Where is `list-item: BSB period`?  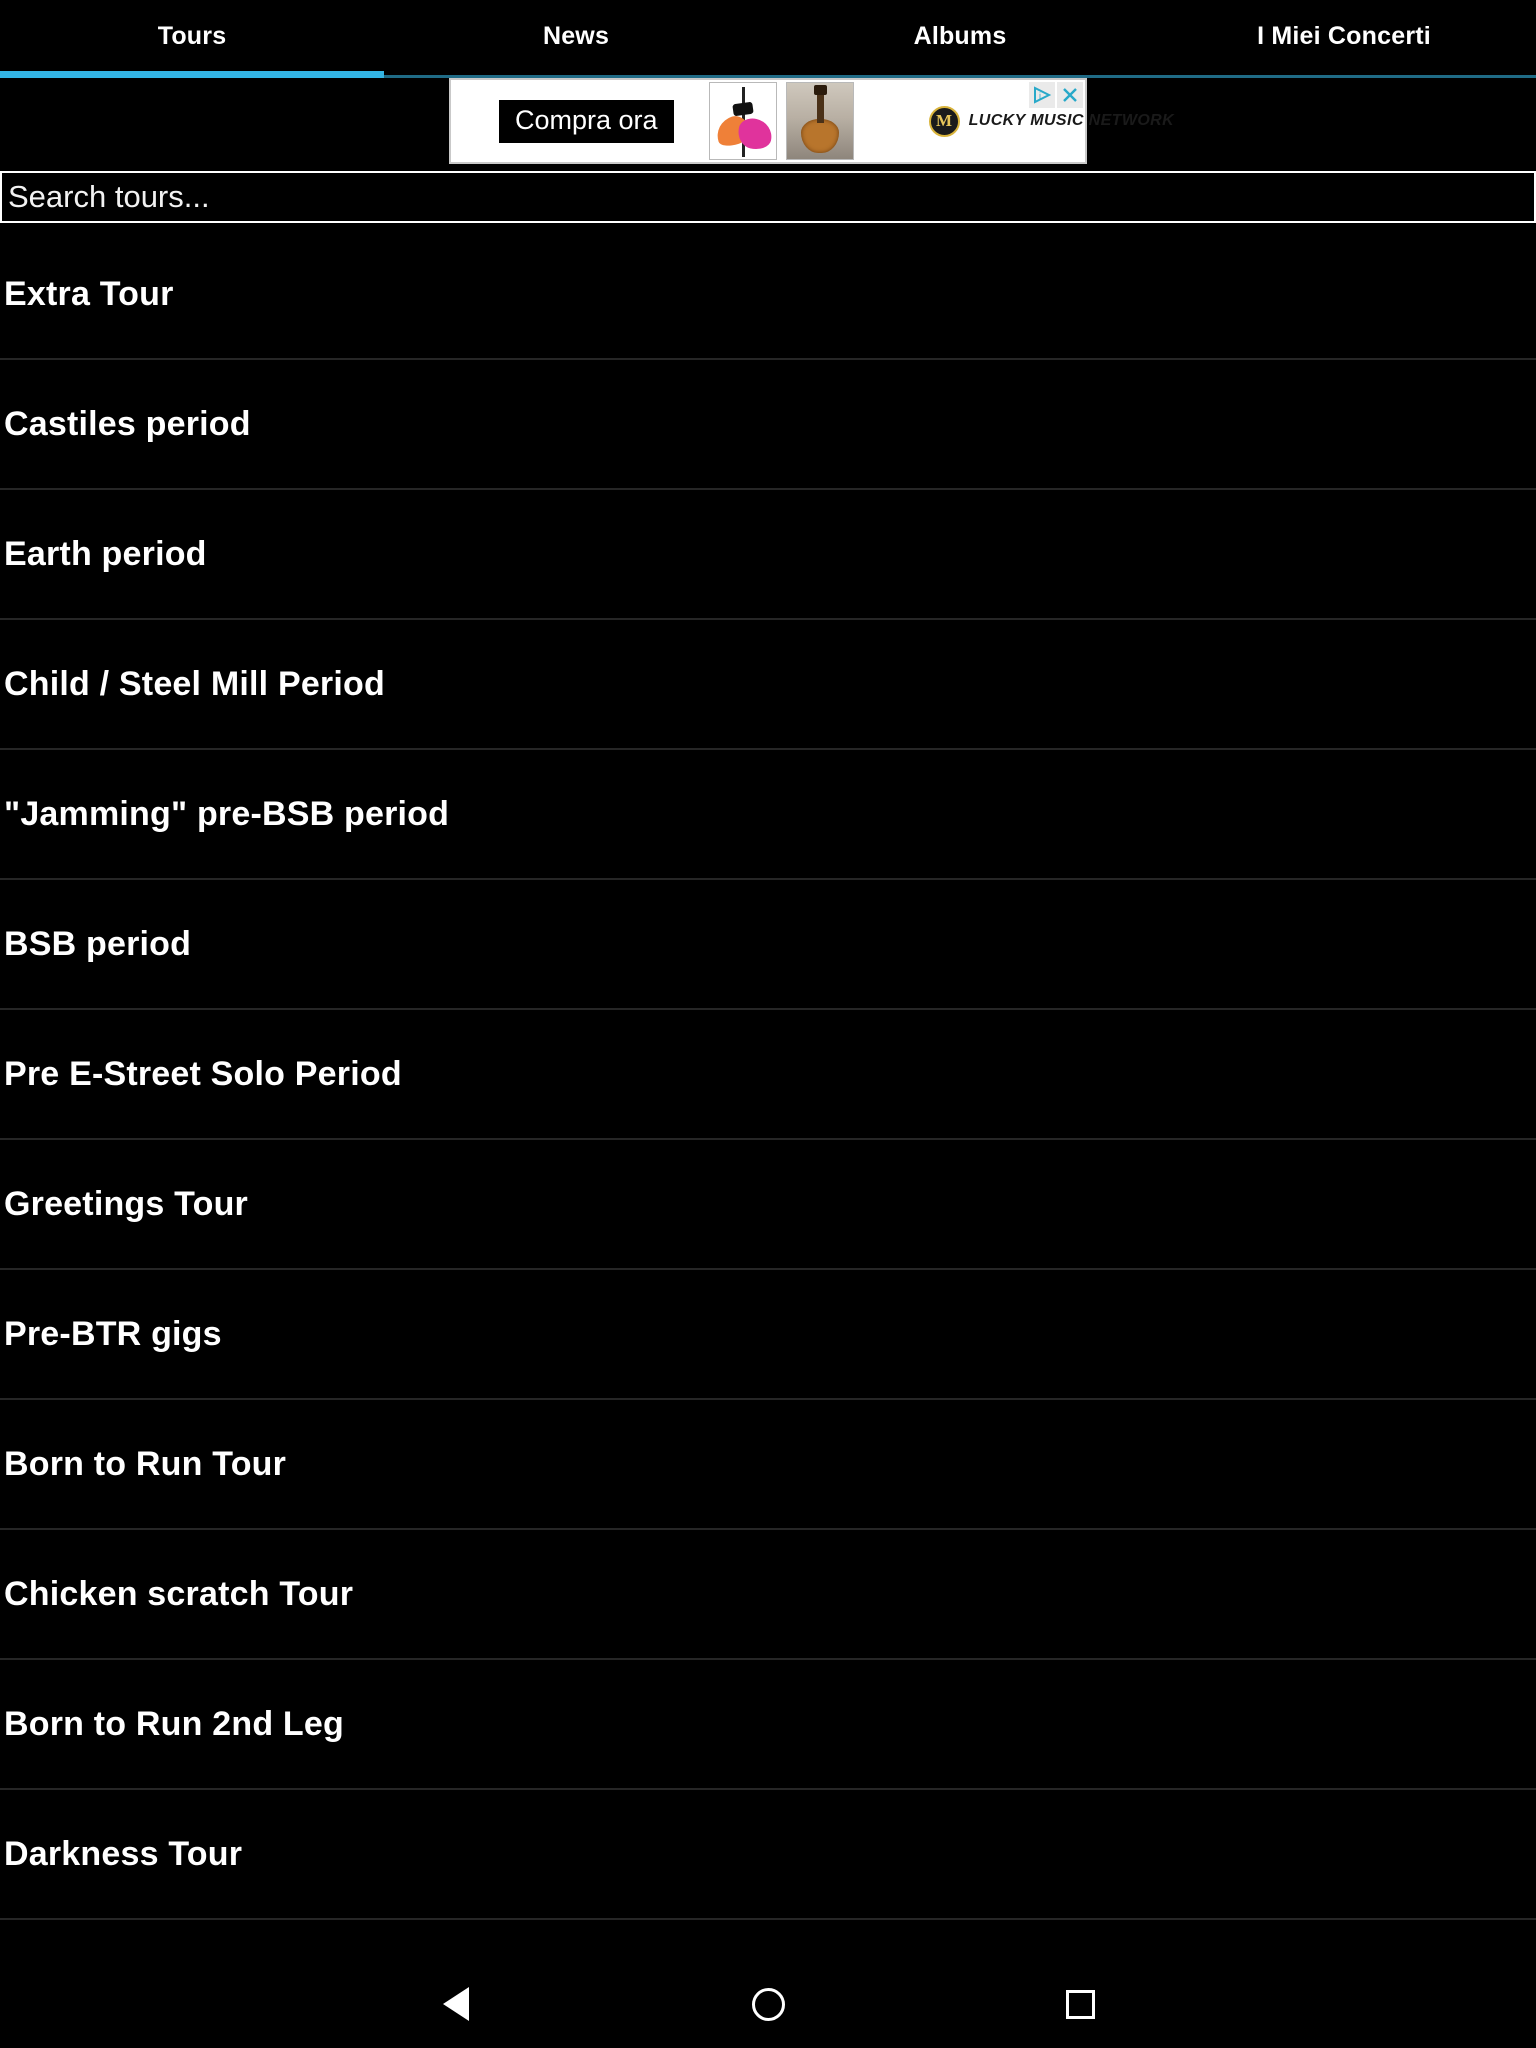 list-item: BSB period is located at coordinates (768, 945).